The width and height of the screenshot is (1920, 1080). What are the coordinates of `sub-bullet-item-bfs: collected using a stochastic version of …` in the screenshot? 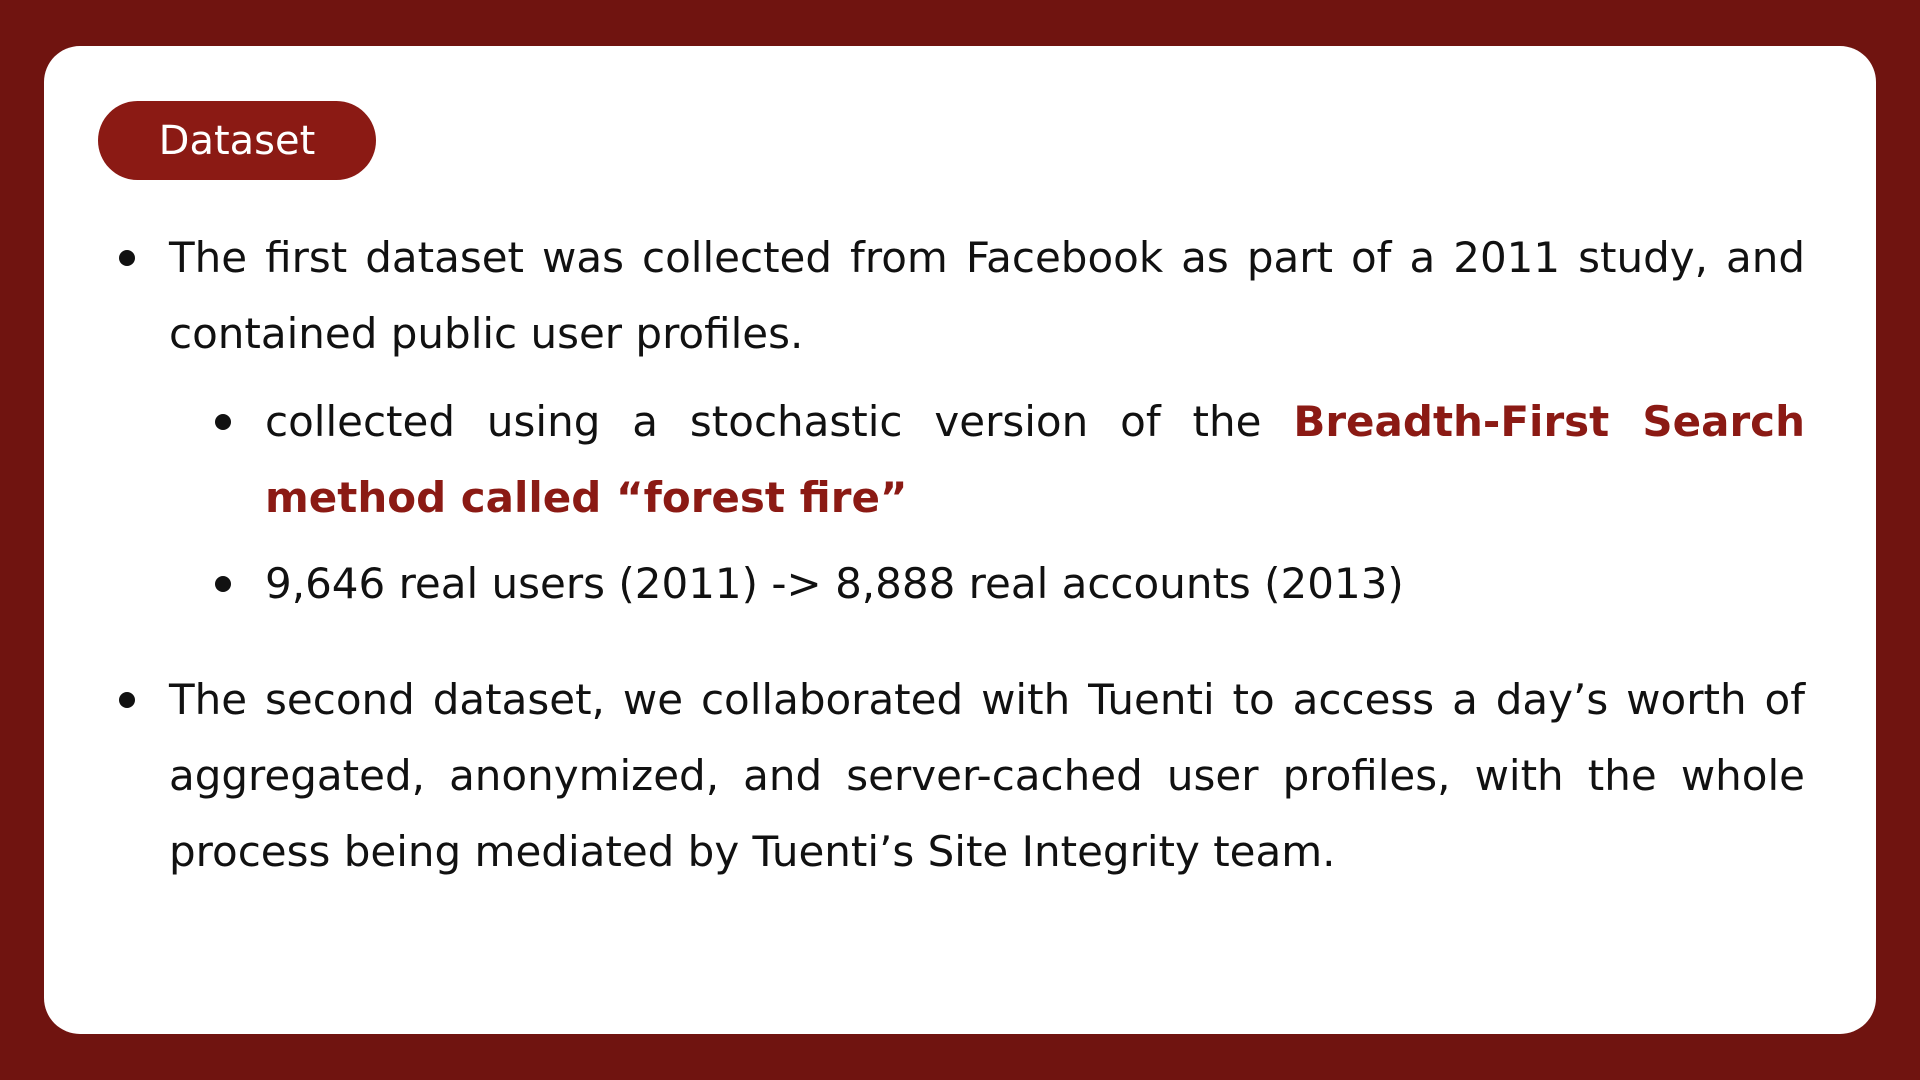 It's located at (1008, 460).